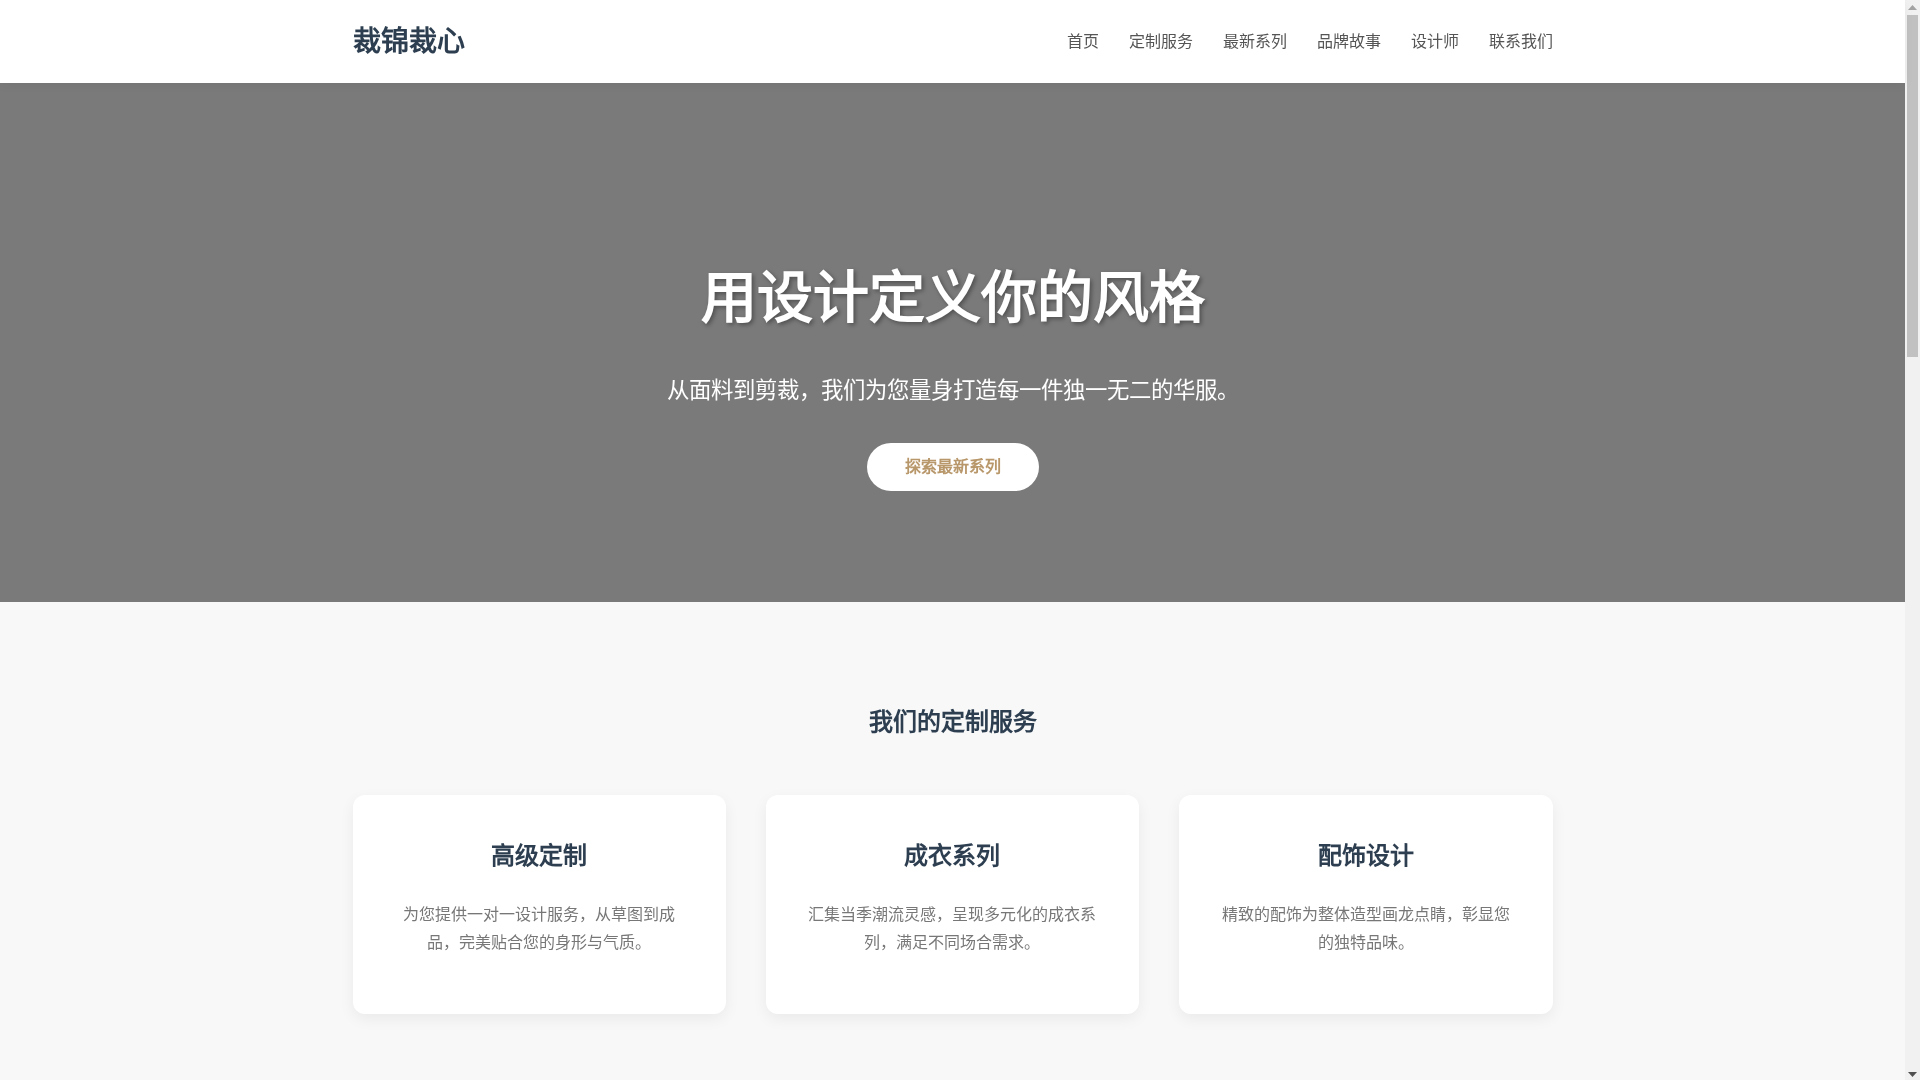 This screenshot has width=1920, height=1080. What do you see at coordinates (1912, 186) in the screenshot?
I see `scrollbar-thumb` at bounding box center [1912, 186].